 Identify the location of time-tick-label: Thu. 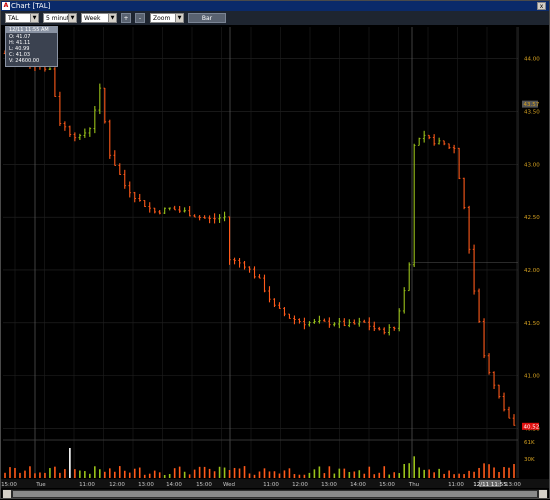
(413, 485).